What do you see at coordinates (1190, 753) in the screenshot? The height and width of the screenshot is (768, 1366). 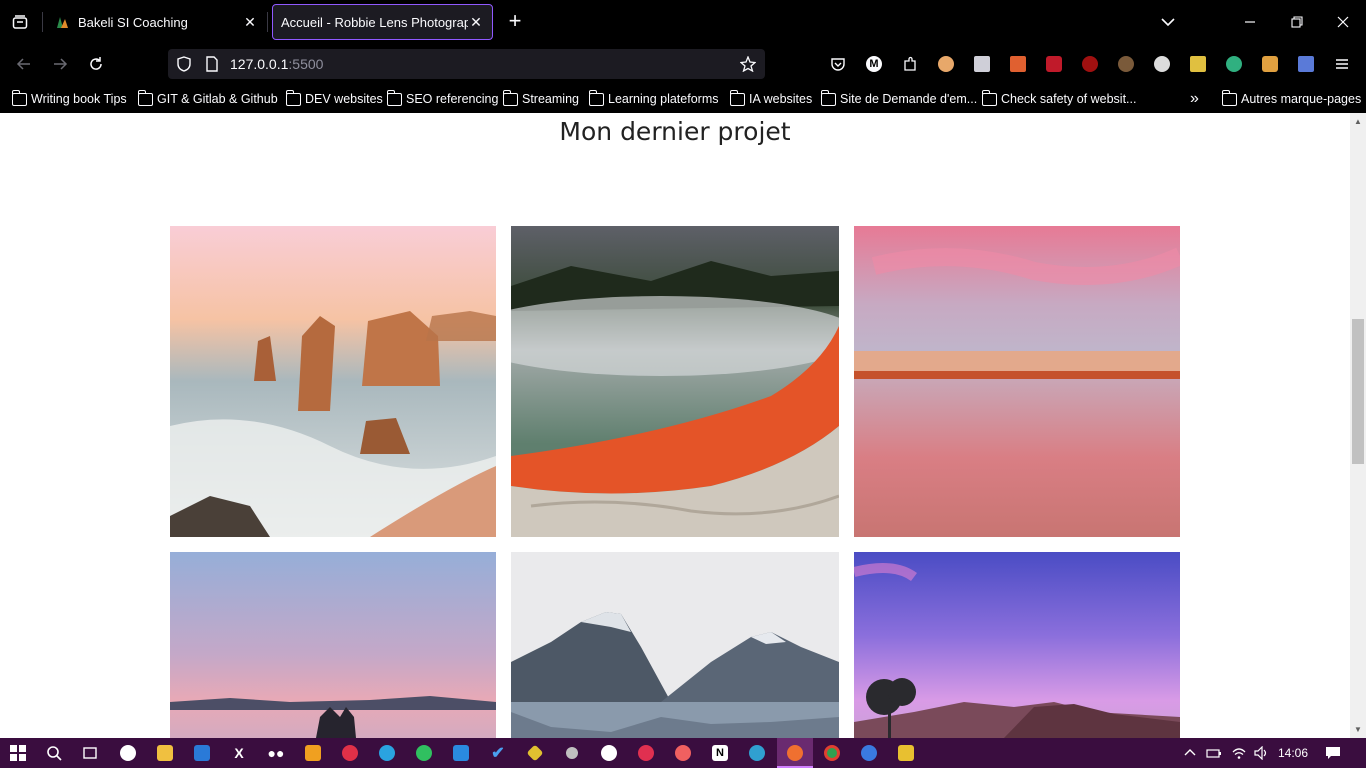 I see `chevron-up-icon` at bounding box center [1190, 753].